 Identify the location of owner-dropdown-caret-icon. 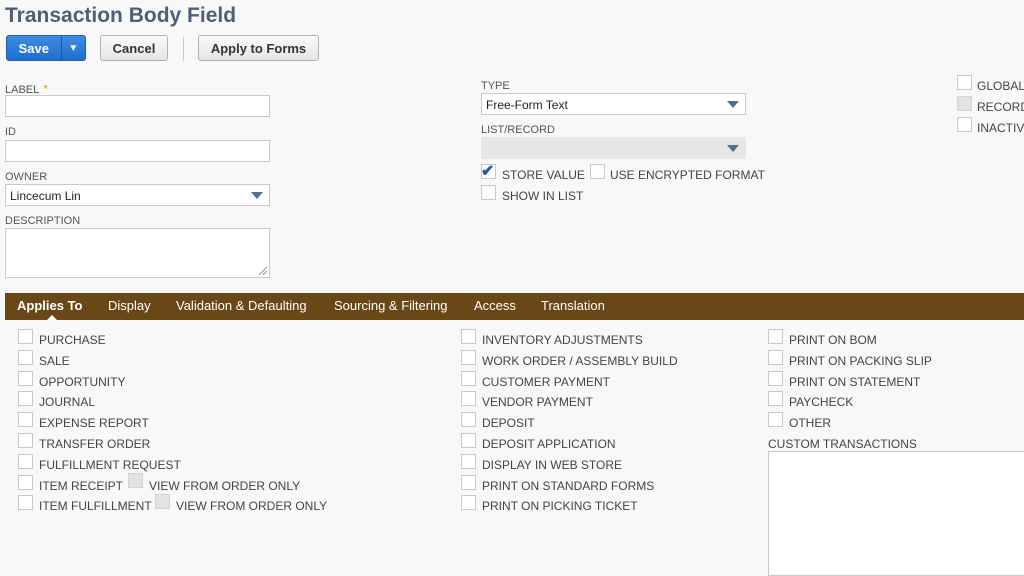
(257, 195).